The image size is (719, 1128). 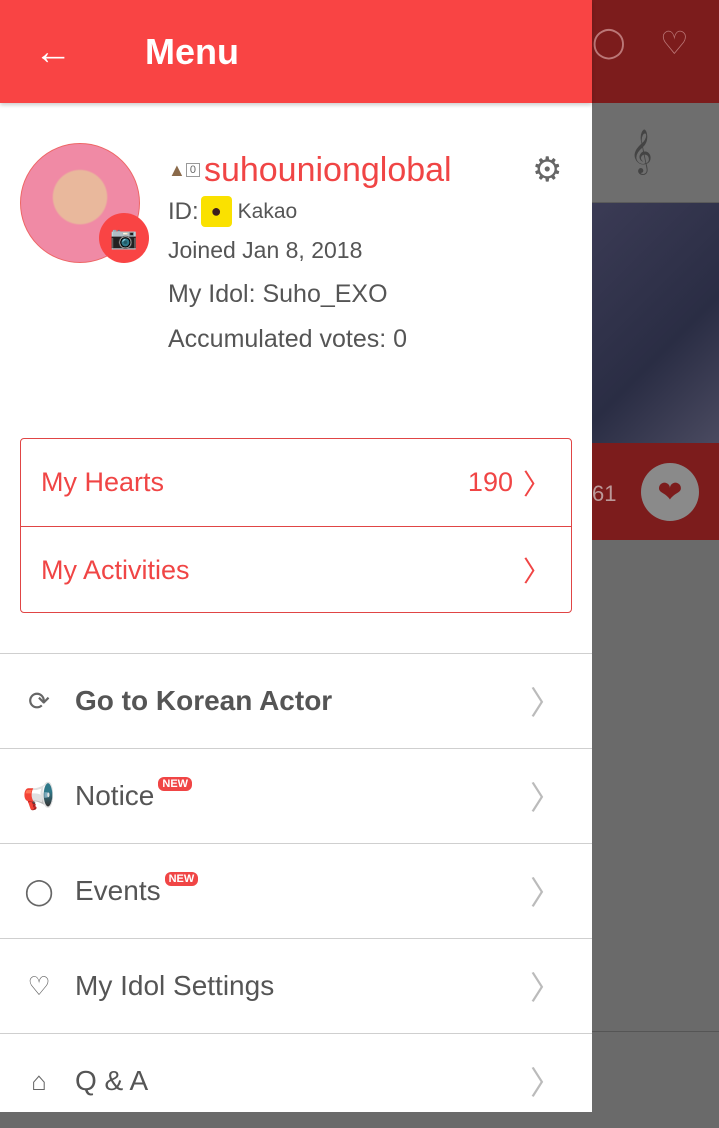 I want to click on background-tabs: 𝄞, so click(x=655, y=153).